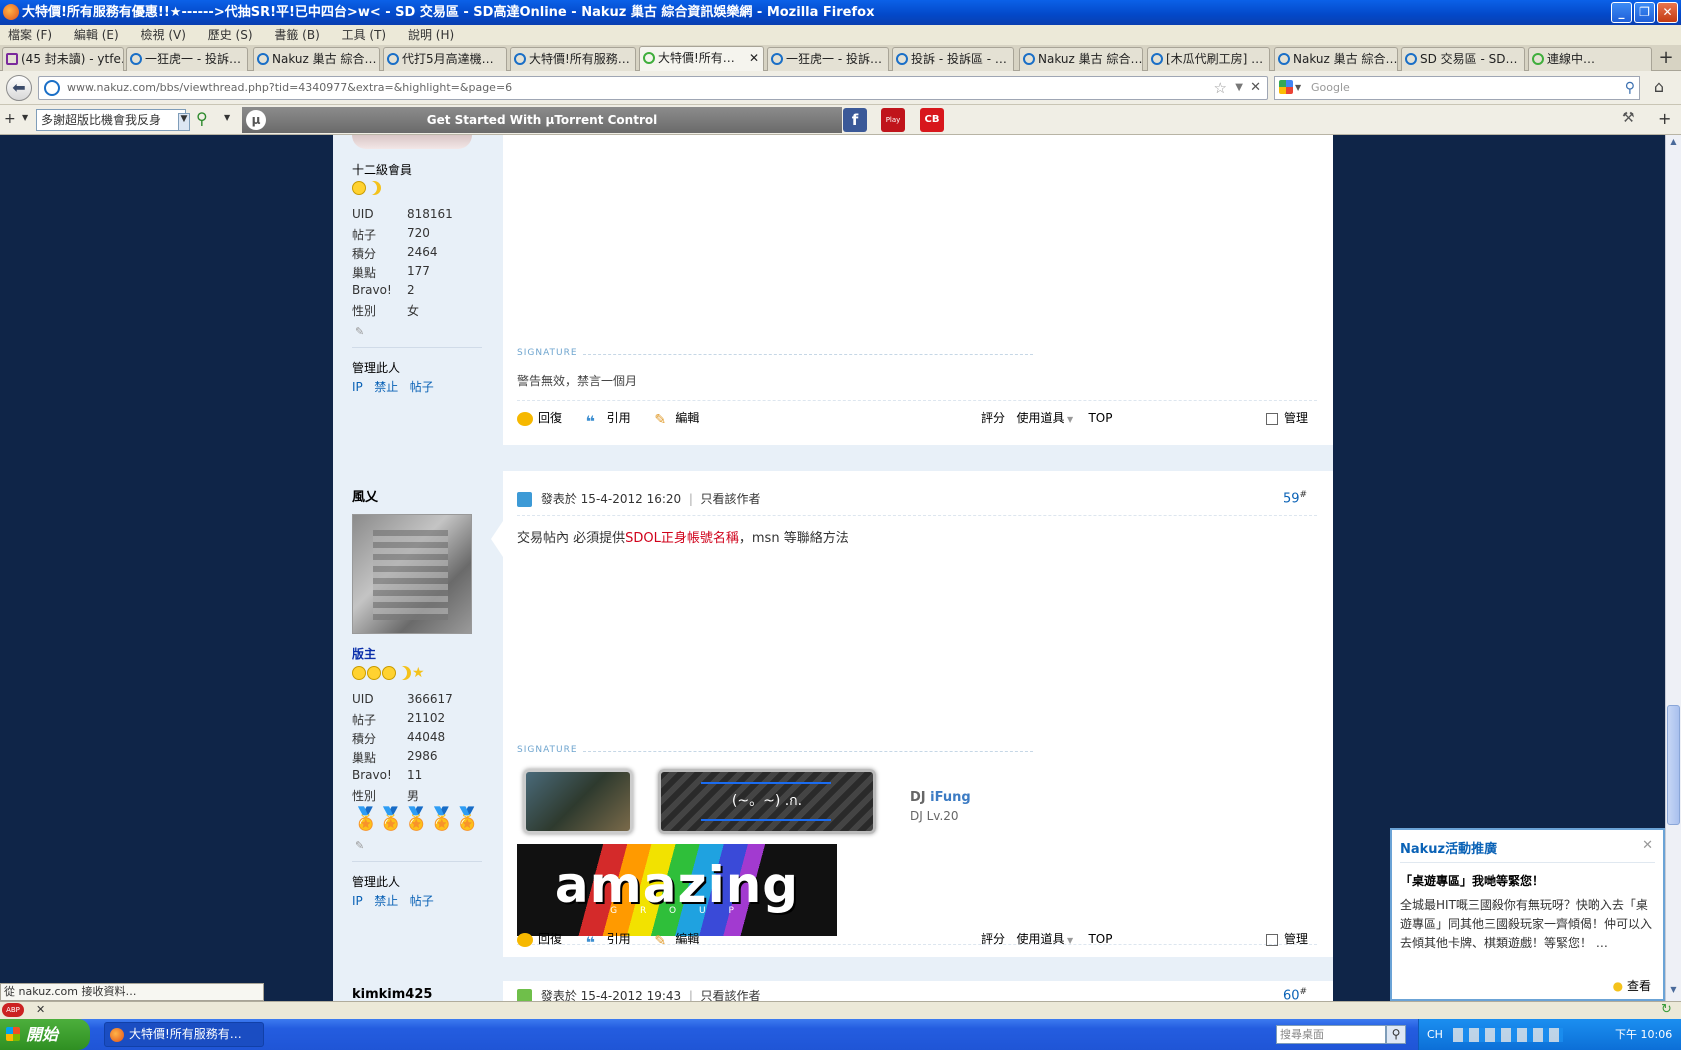 The width and height of the screenshot is (1681, 1050). Describe the element at coordinates (10, 119) in the screenshot. I see `add-icon: +` at that location.